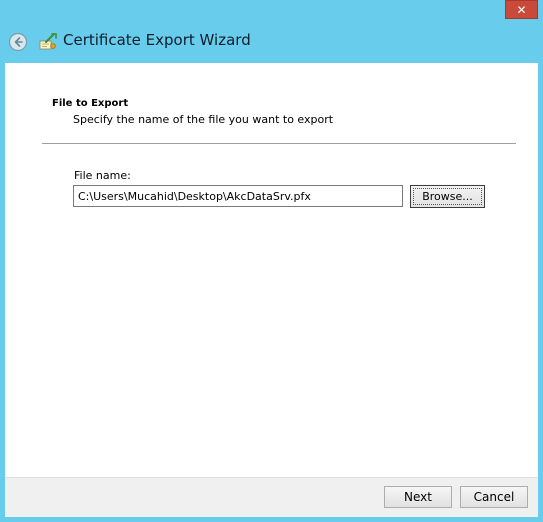 The width and height of the screenshot is (543, 522). What do you see at coordinates (279, 143) in the screenshot?
I see `header-divider` at bounding box center [279, 143].